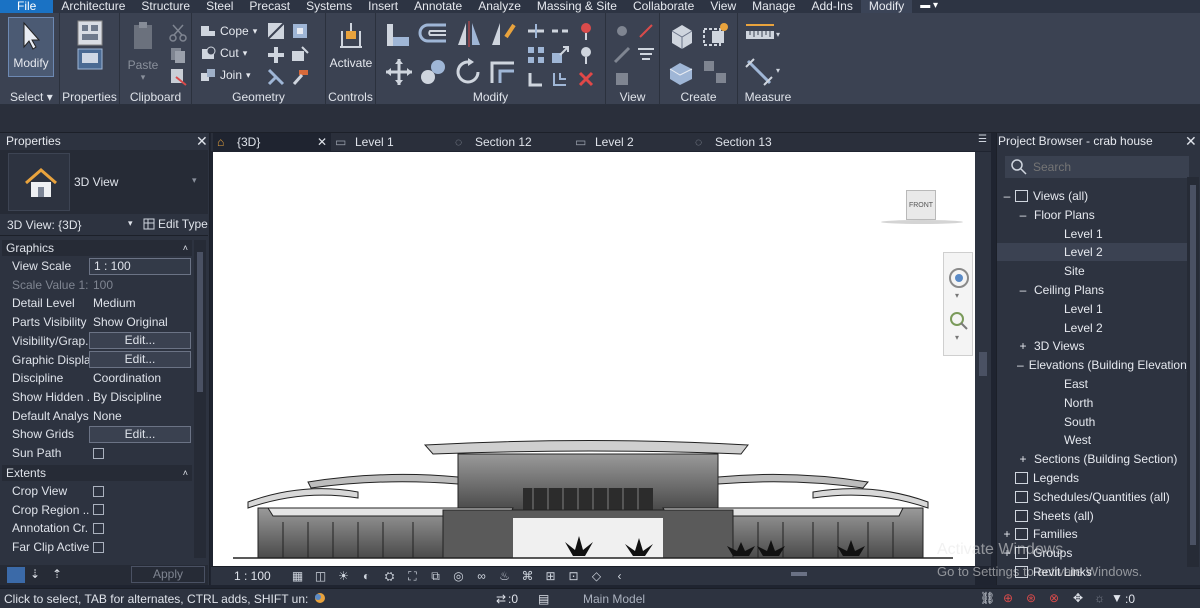 This screenshot has height=608, width=1200. What do you see at coordinates (799, 574) in the screenshot?
I see `horizontal-scroll-thumb` at bounding box center [799, 574].